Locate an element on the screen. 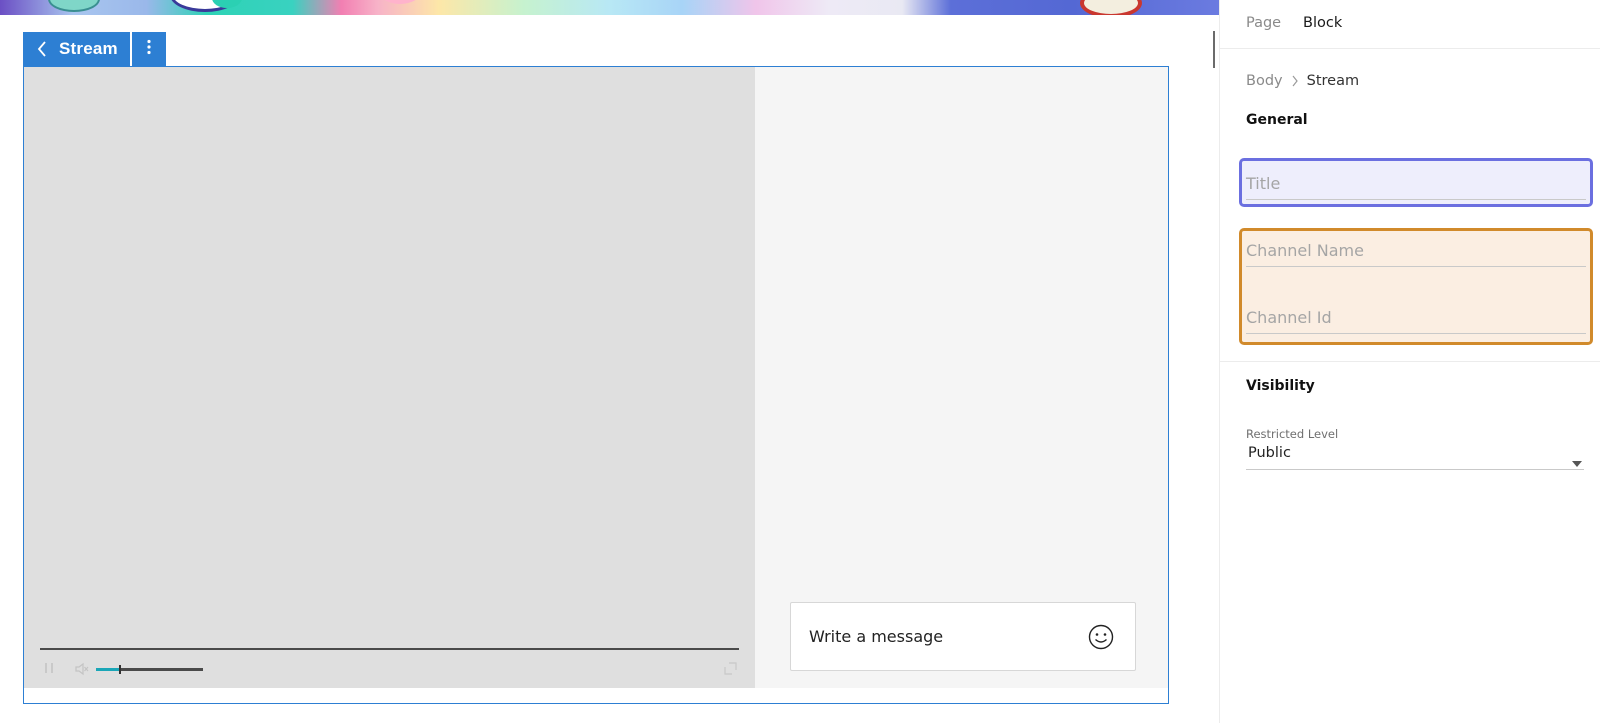  volume-slider-fill is located at coordinates (108, 669).